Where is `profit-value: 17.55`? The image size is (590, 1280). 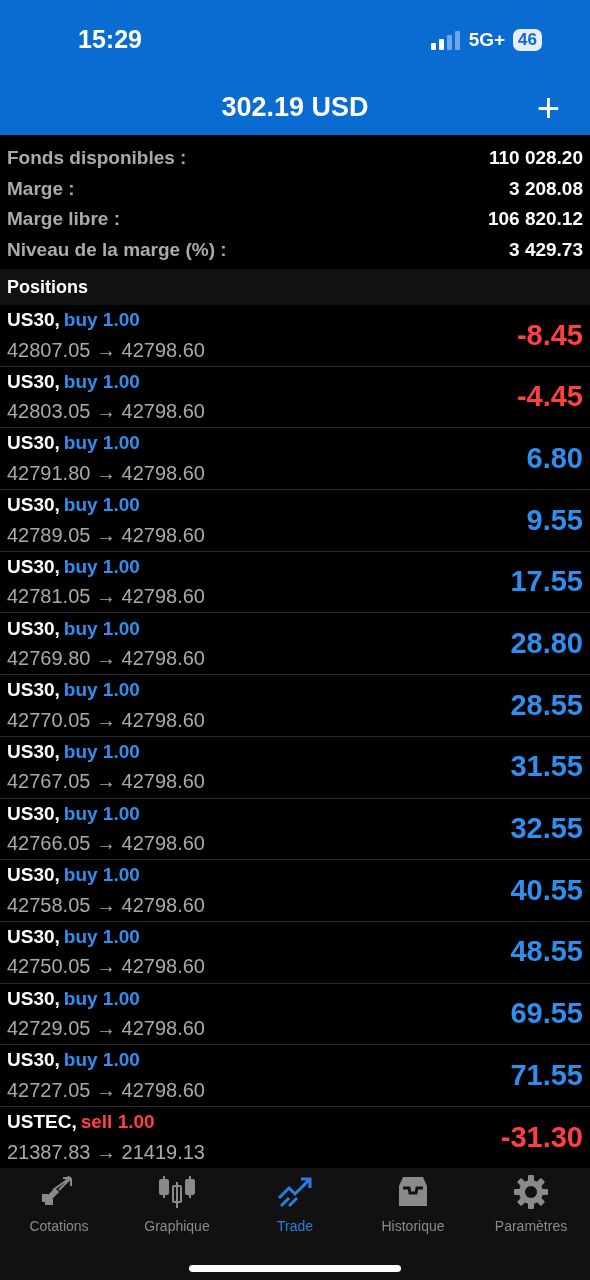 profit-value: 17.55 is located at coordinates (546, 582).